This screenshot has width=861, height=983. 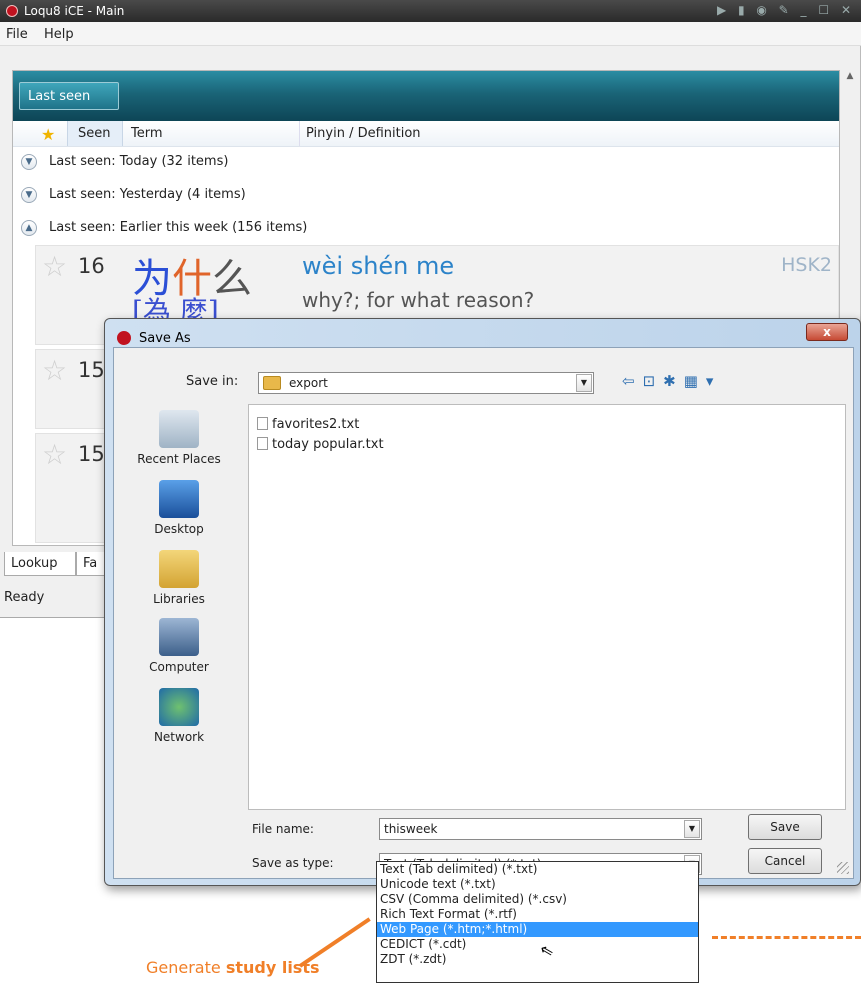 I want to click on seen-count: 16, so click(x=91, y=266).